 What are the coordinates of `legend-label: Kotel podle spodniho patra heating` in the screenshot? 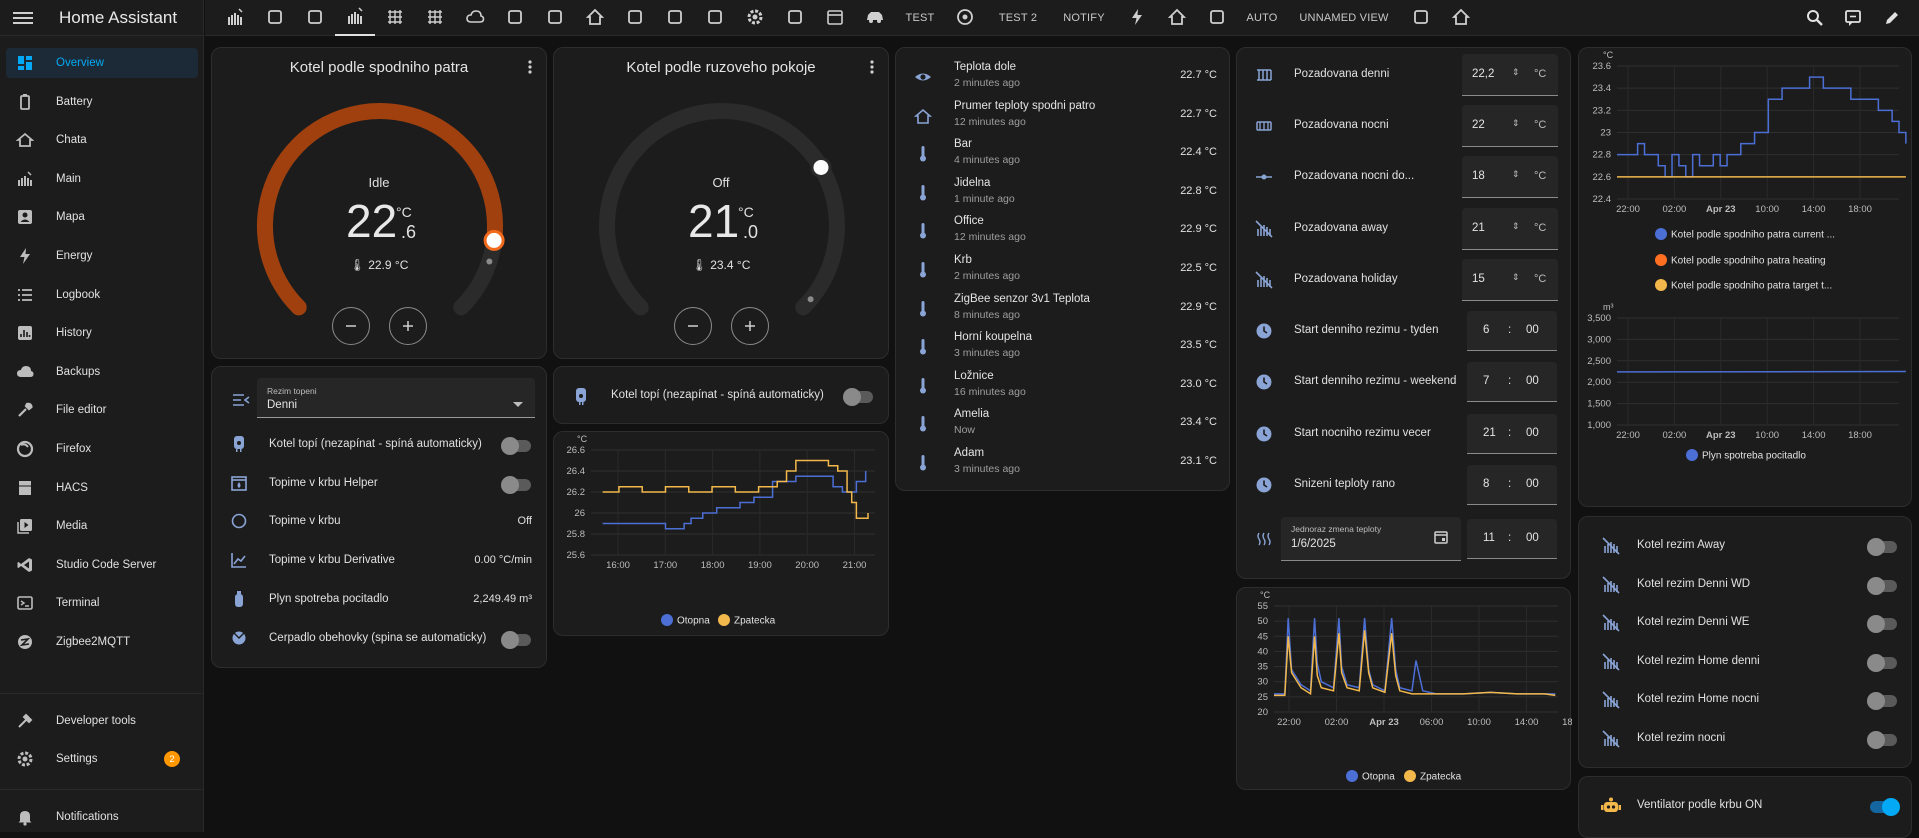 It's located at (1748, 261).